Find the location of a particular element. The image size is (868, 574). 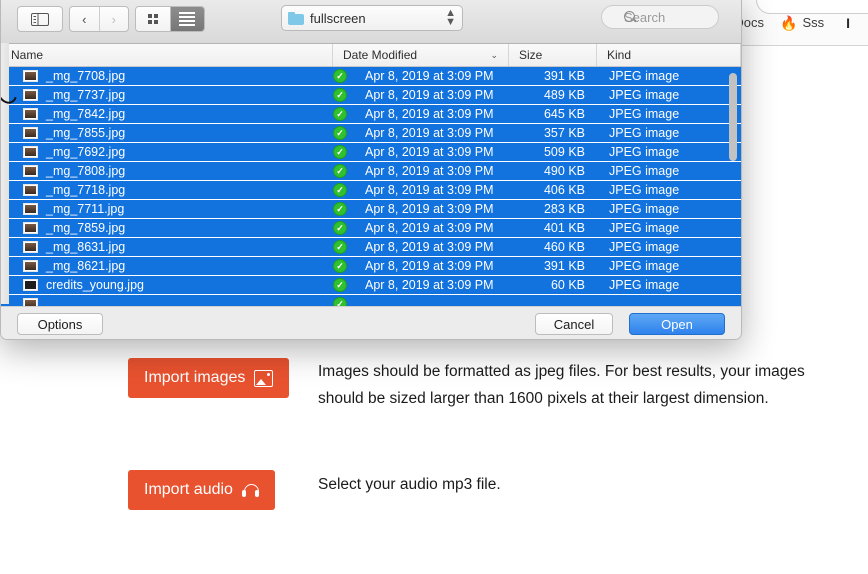

scrollbar-thumb is located at coordinates (733, 117).